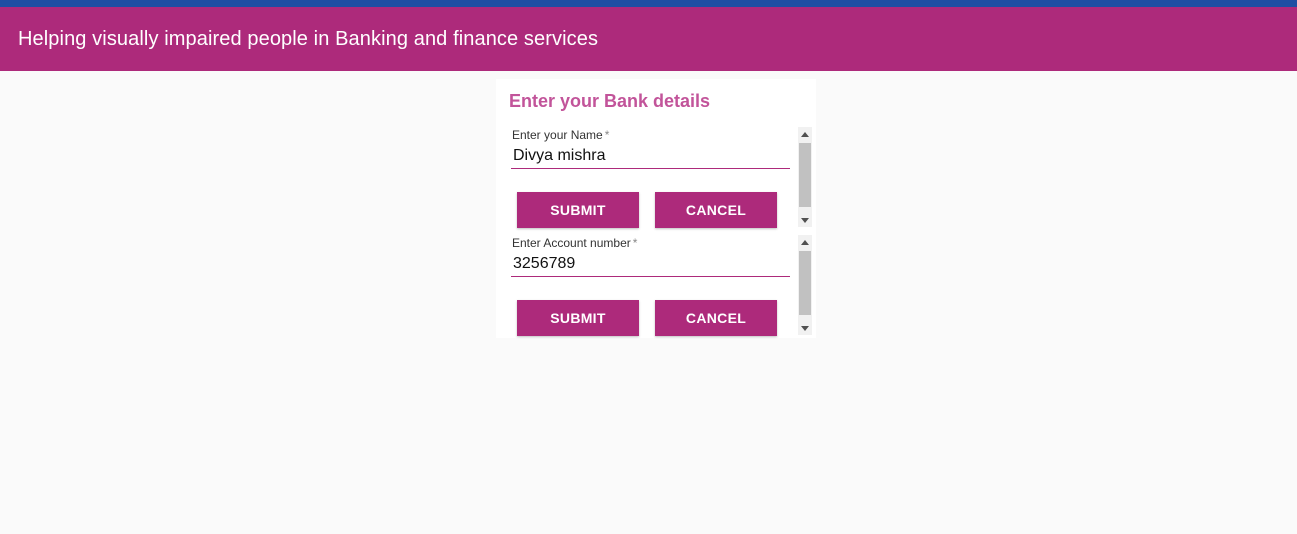  Describe the element at coordinates (610, 101) in the screenshot. I see `form-heading: Enter your Bank details` at that location.